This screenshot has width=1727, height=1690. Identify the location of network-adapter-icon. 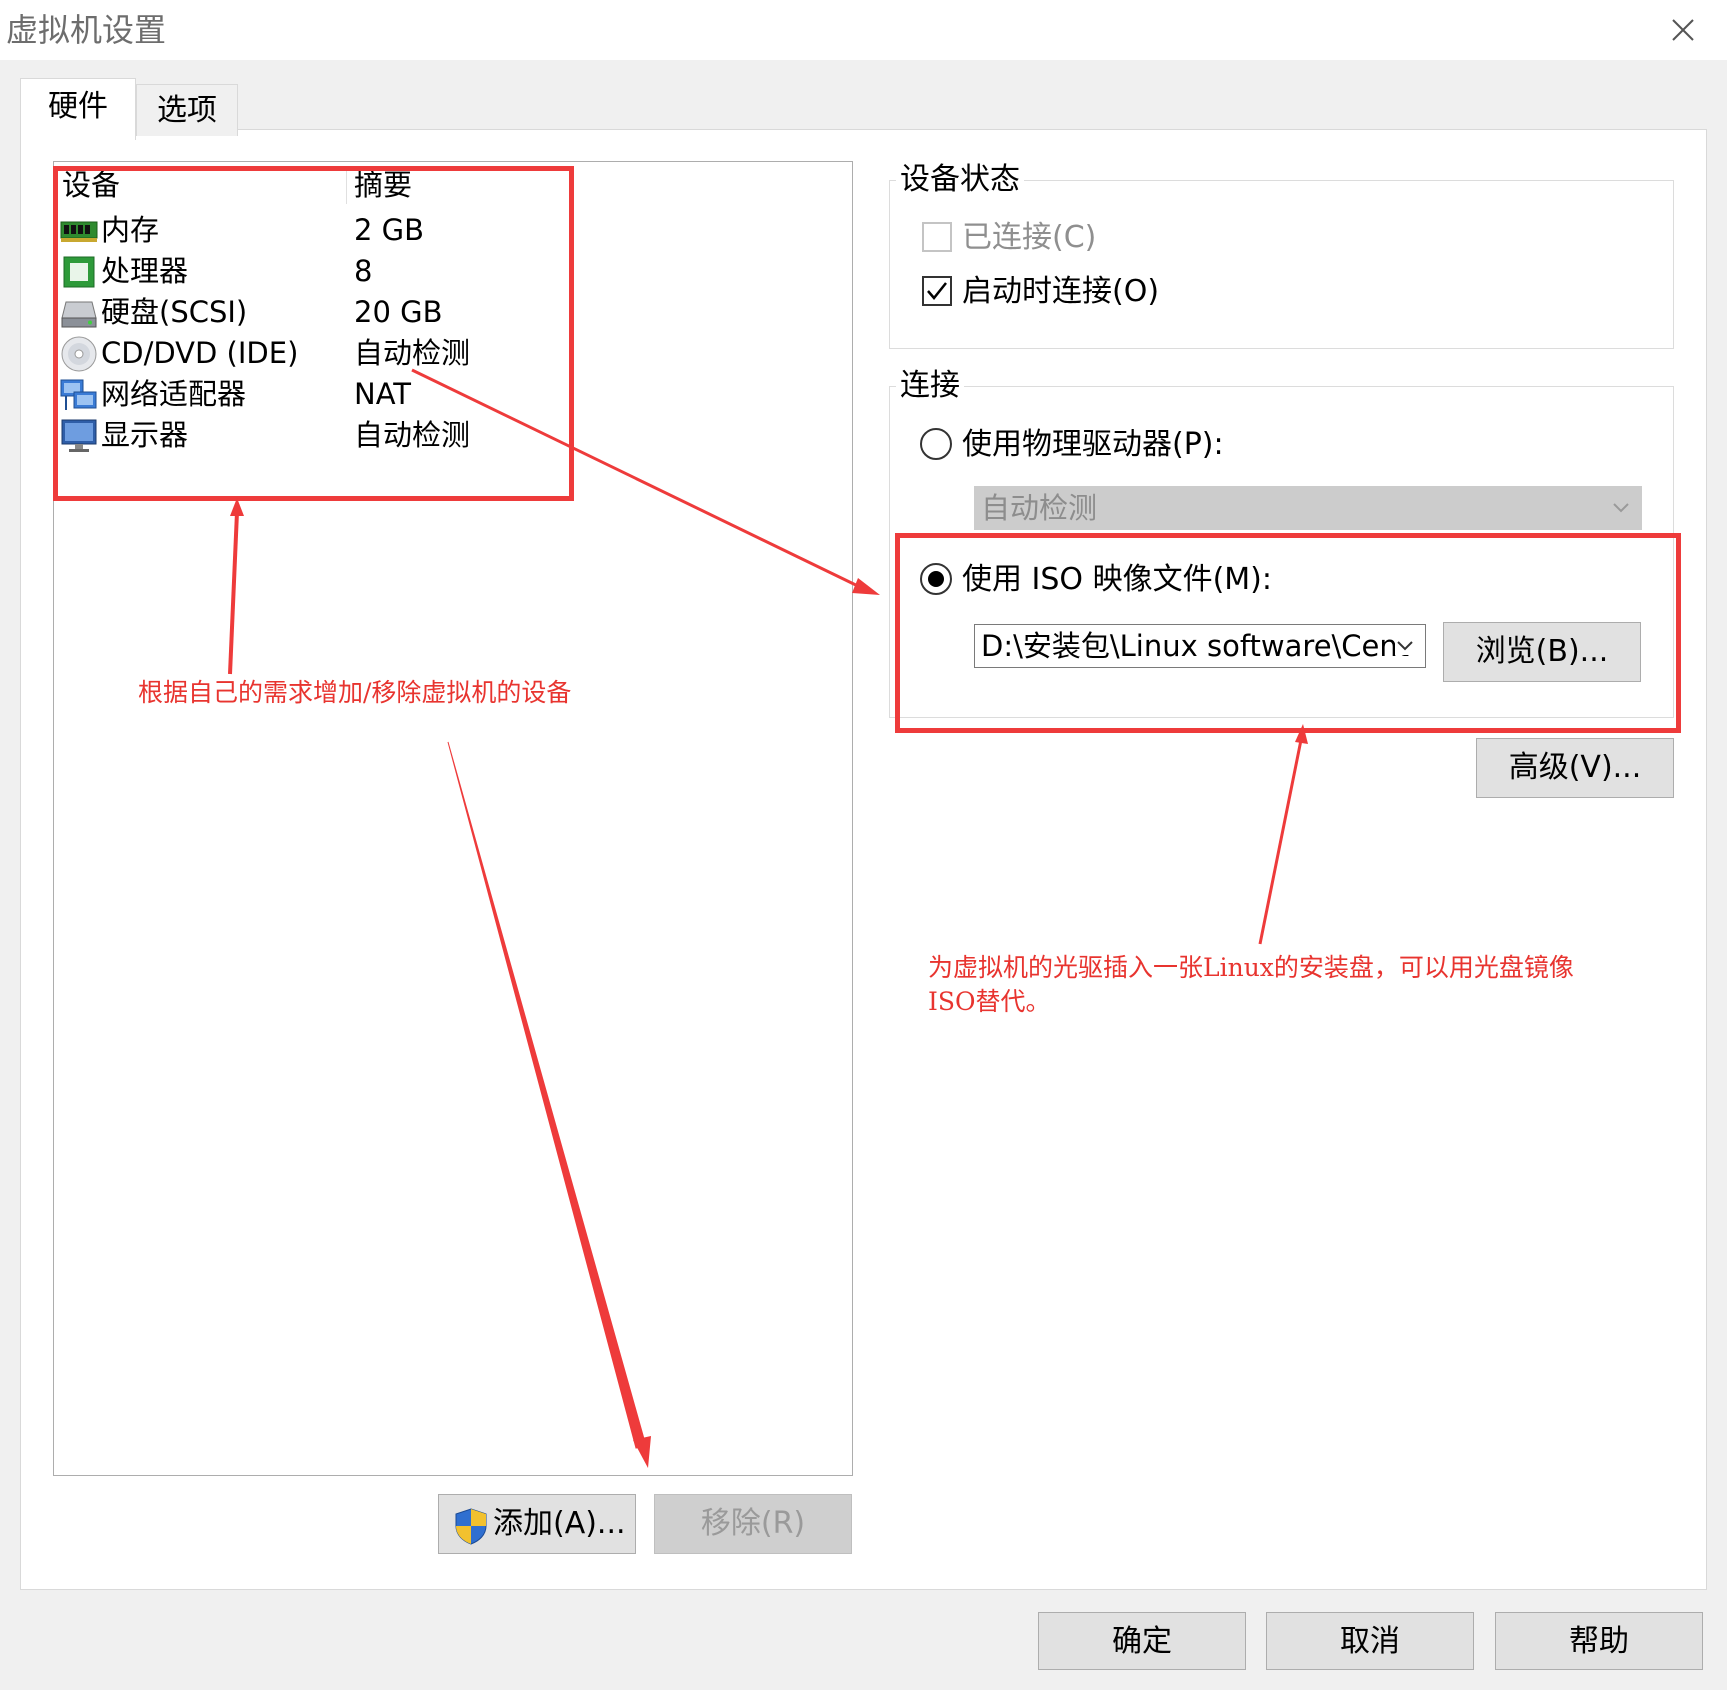
(78, 394).